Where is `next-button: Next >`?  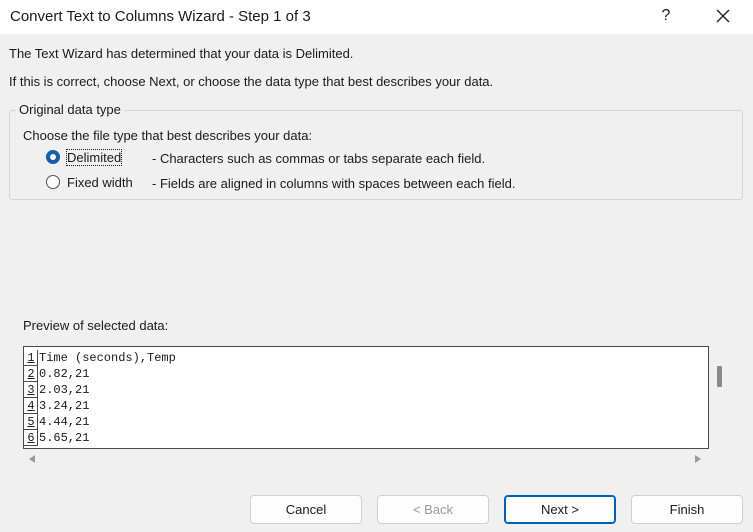 next-button: Next > is located at coordinates (560, 509).